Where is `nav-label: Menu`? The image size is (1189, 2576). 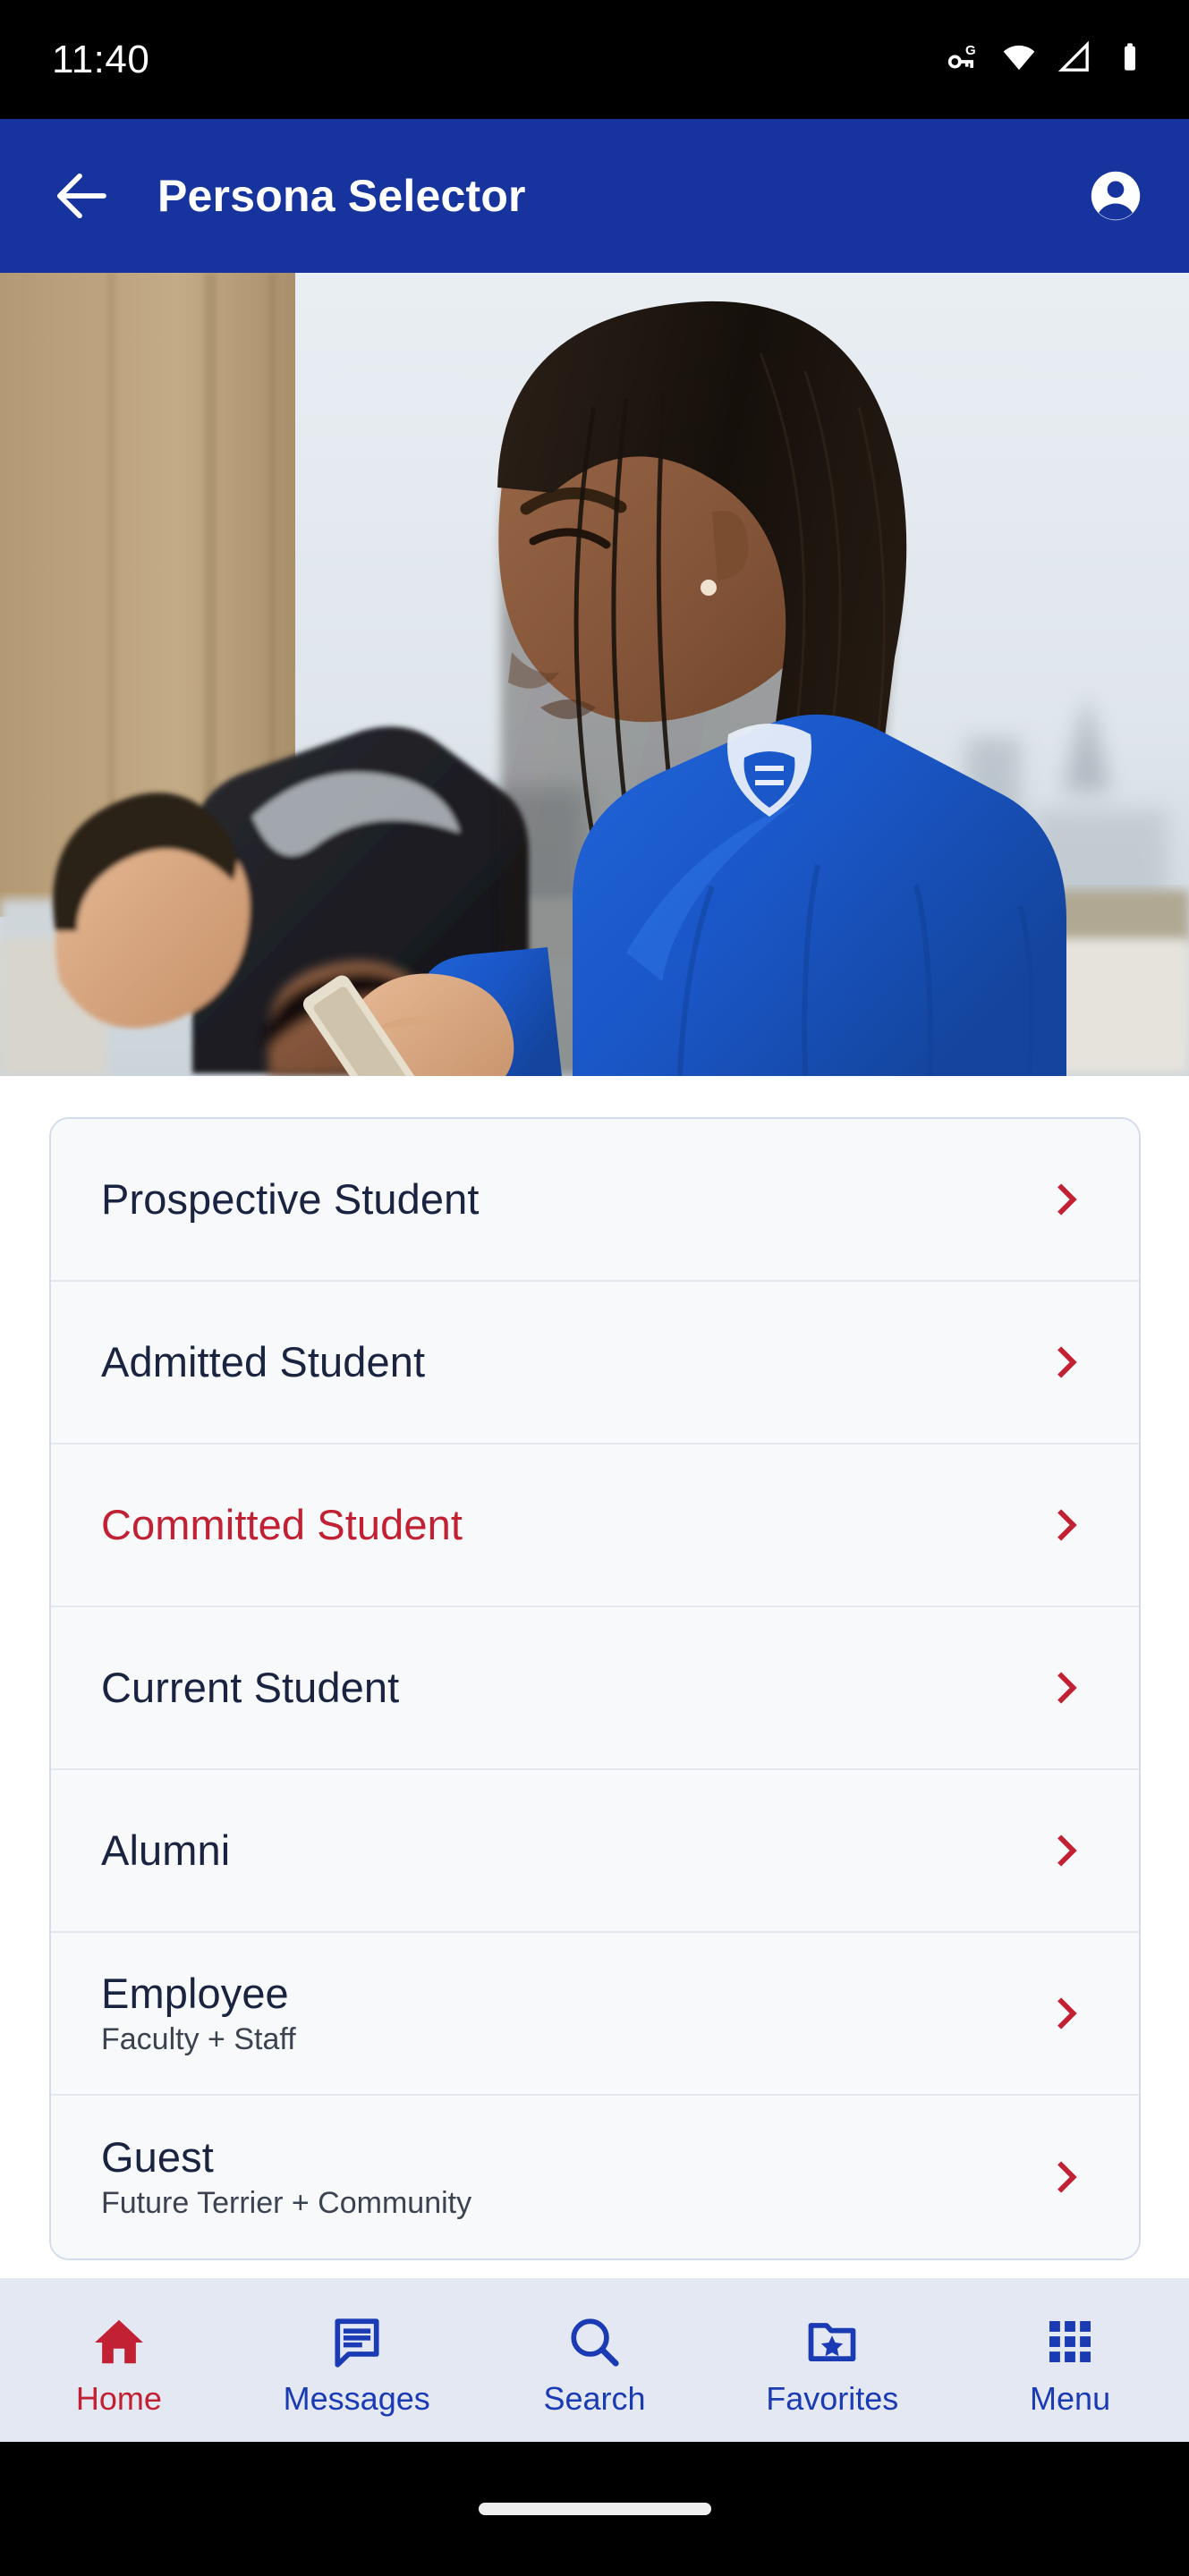 nav-label: Menu is located at coordinates (1070, 2398).